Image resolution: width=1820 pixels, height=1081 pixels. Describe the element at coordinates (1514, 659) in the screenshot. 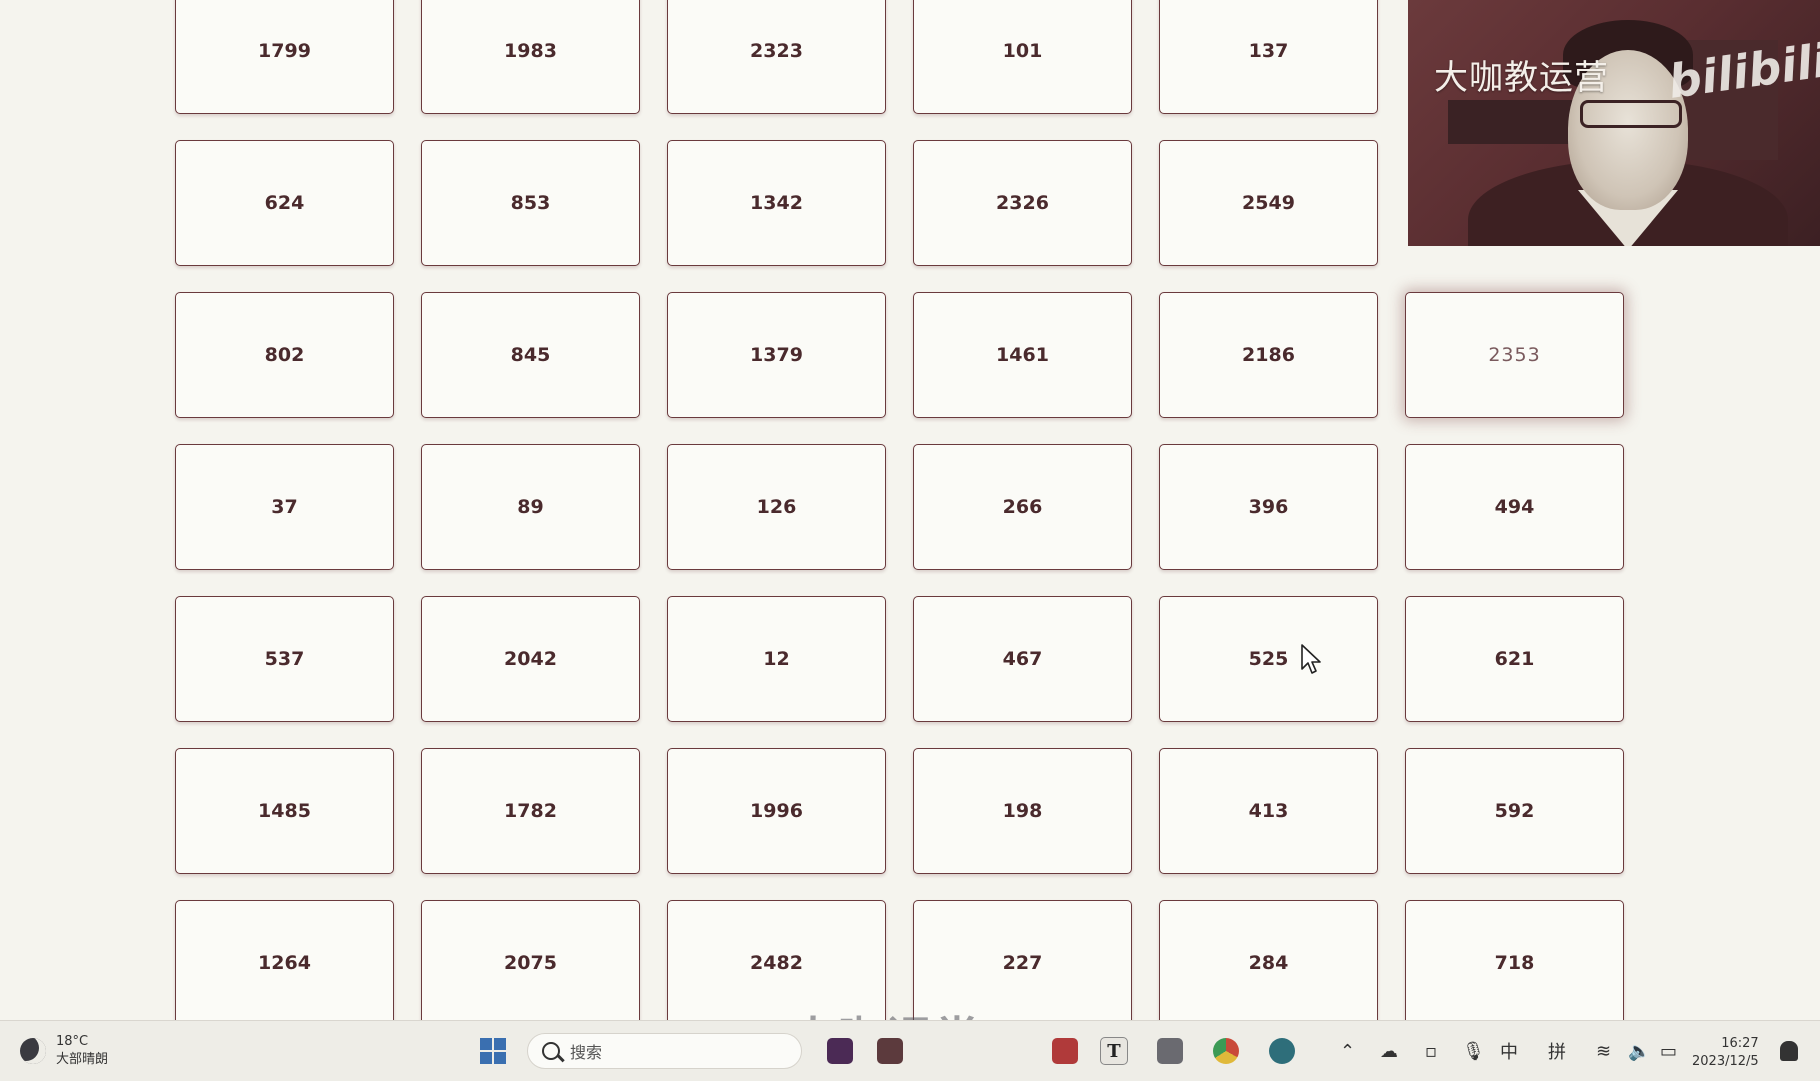

I see `number-card: 621` at that location.